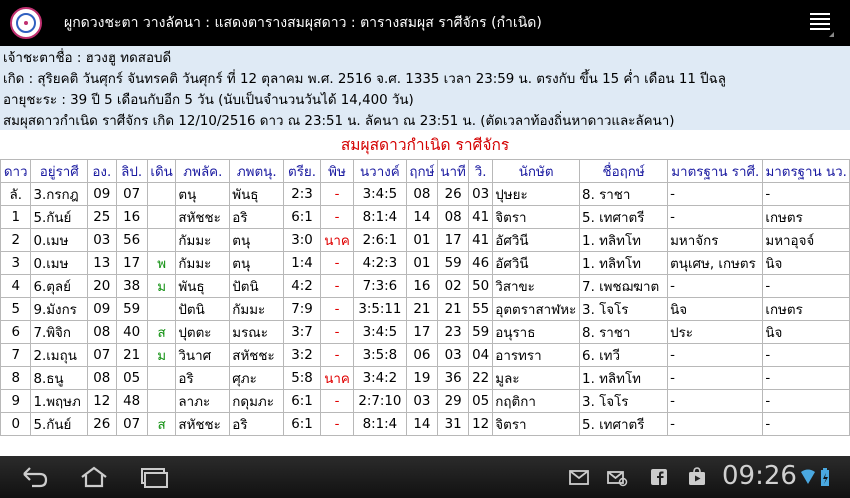 The height and width of the screenshot is (498, 850). What do you see at coordinates (16, 286) in the screenshot?
I see `table-cell: 4` at bounding box center [16, 286].